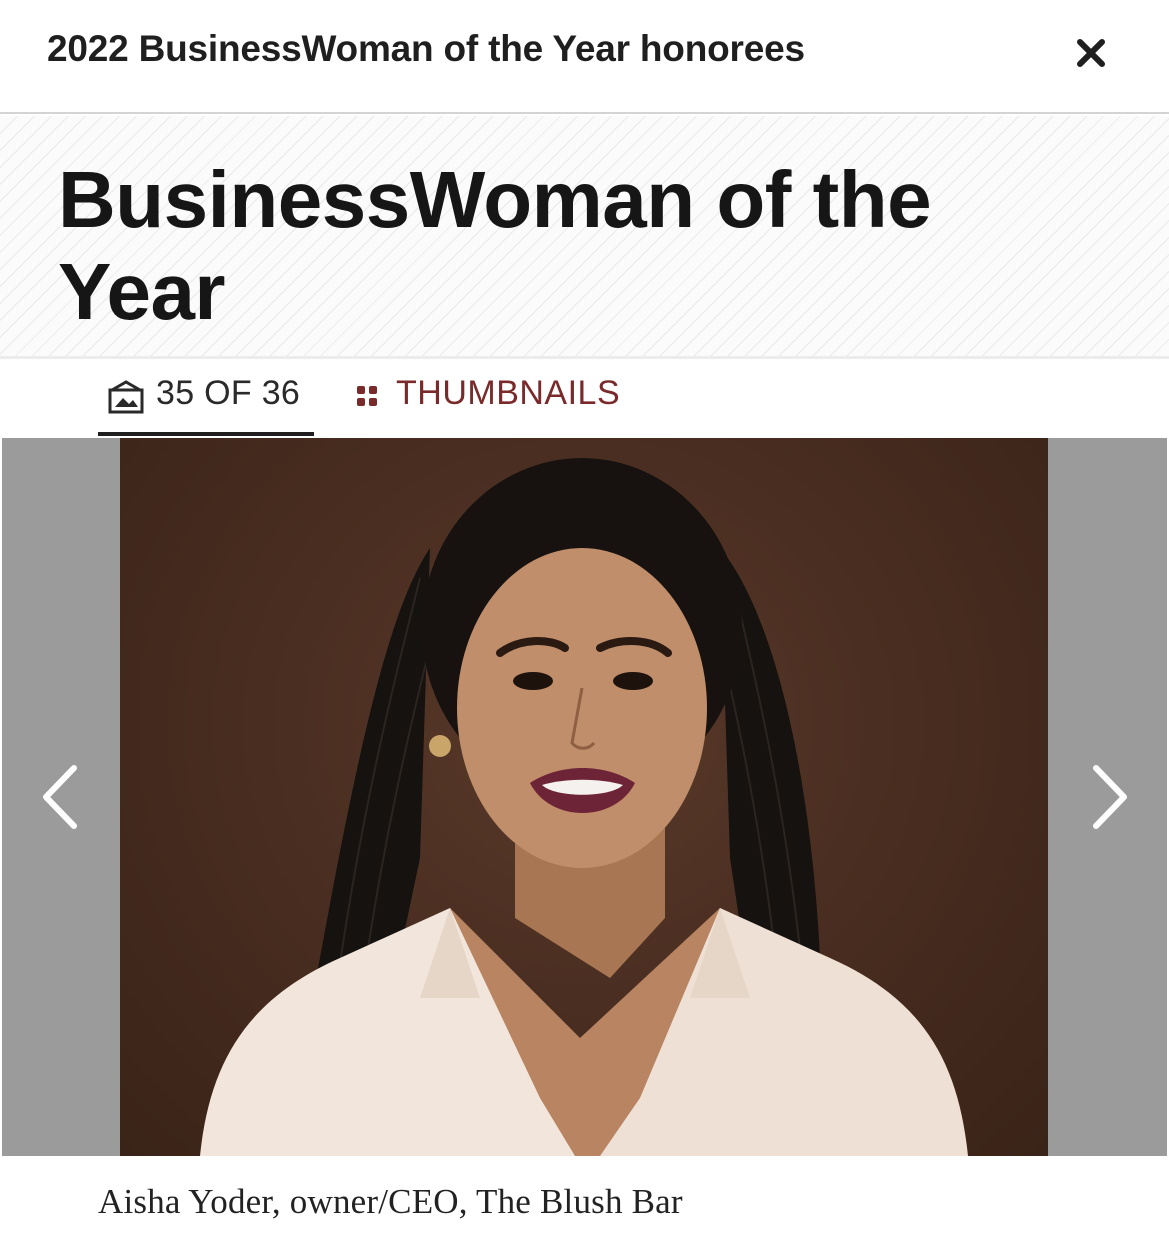  I want to click on chevron-right-icon, so click(1110, 799).